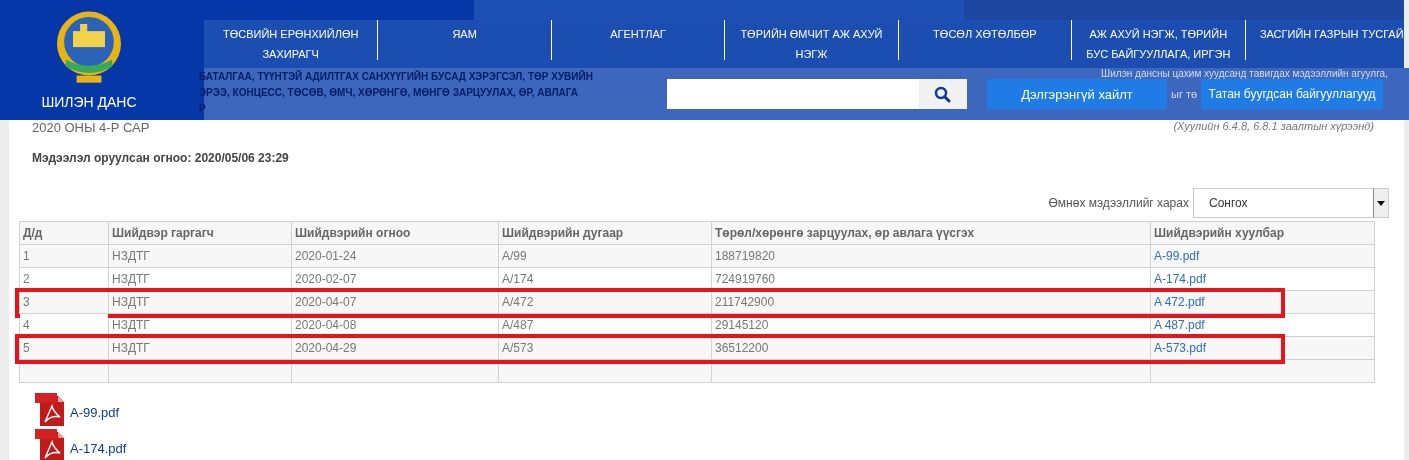 The height and width of the screenshot is (460, 1409). What do you see at coordinates (1290, 203) in the screenshot?
I see `history-select: Сонгох` at bounding box center [1290, 203].